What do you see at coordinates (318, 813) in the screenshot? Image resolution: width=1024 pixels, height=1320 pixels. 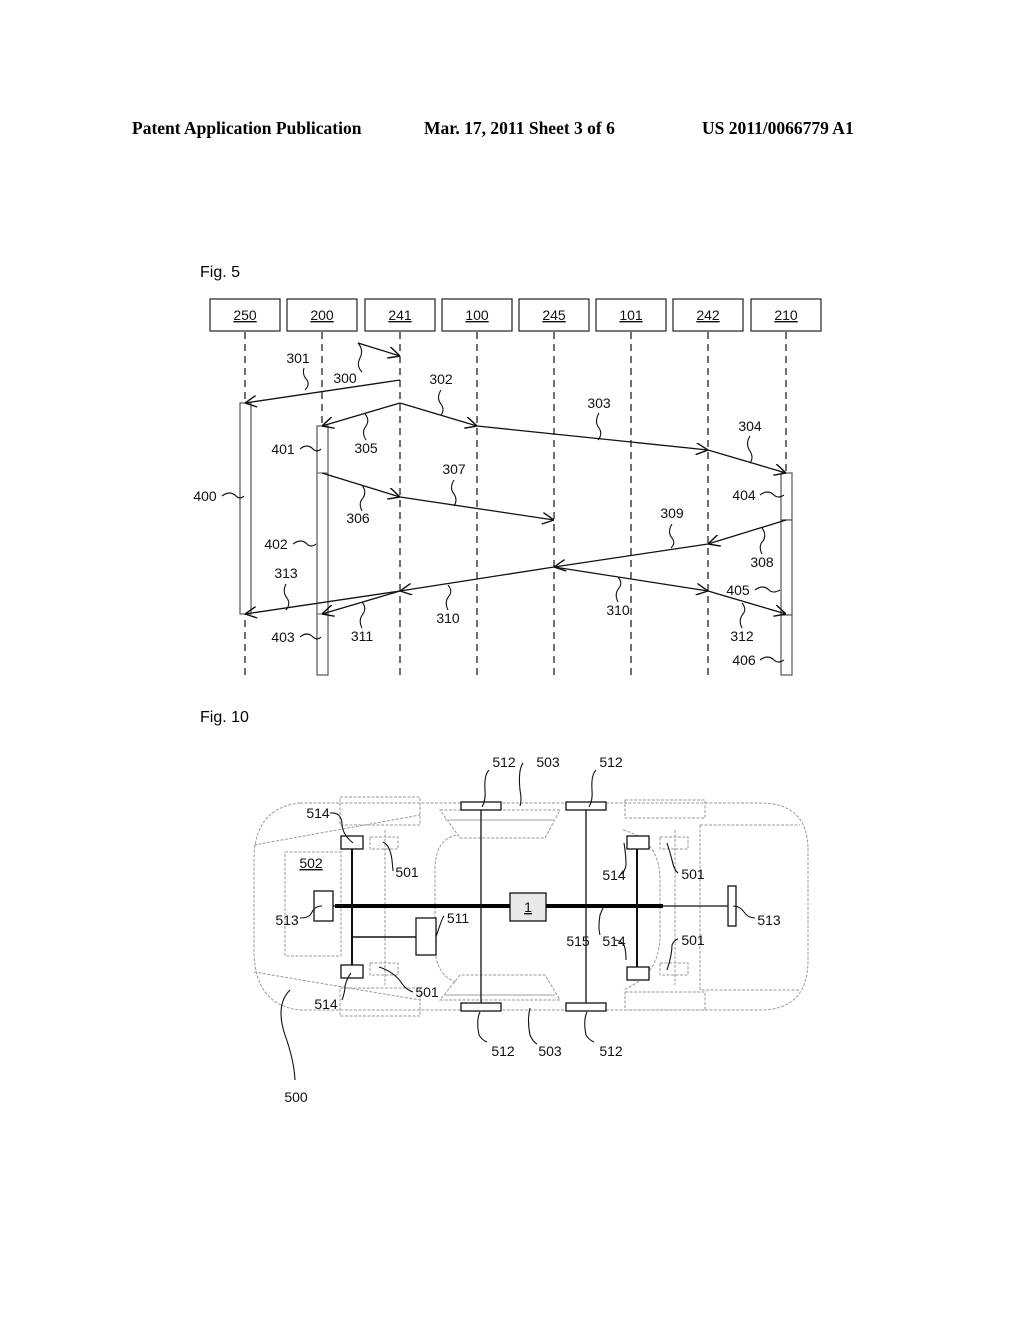 I see `label-actuator-tl: 514` at bounding box center [318, 813].